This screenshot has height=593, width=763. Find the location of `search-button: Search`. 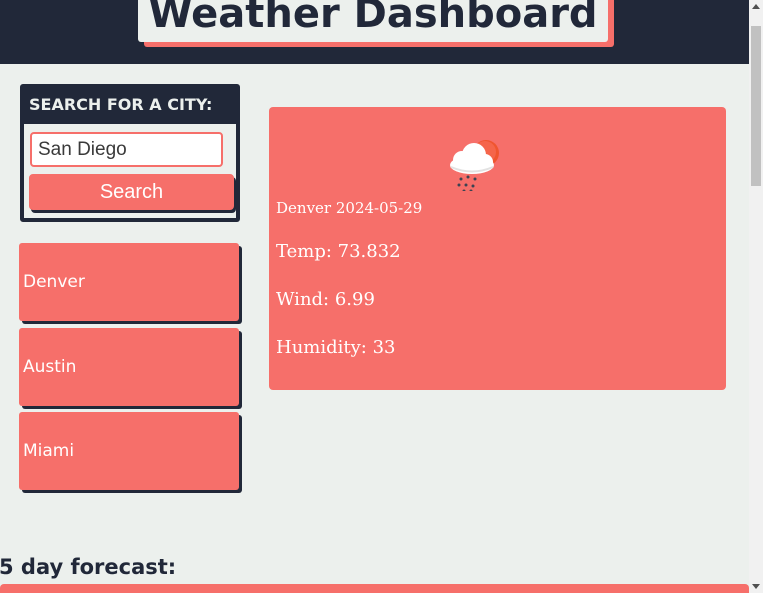

search-button: Search is located at coordinates (131, 192).